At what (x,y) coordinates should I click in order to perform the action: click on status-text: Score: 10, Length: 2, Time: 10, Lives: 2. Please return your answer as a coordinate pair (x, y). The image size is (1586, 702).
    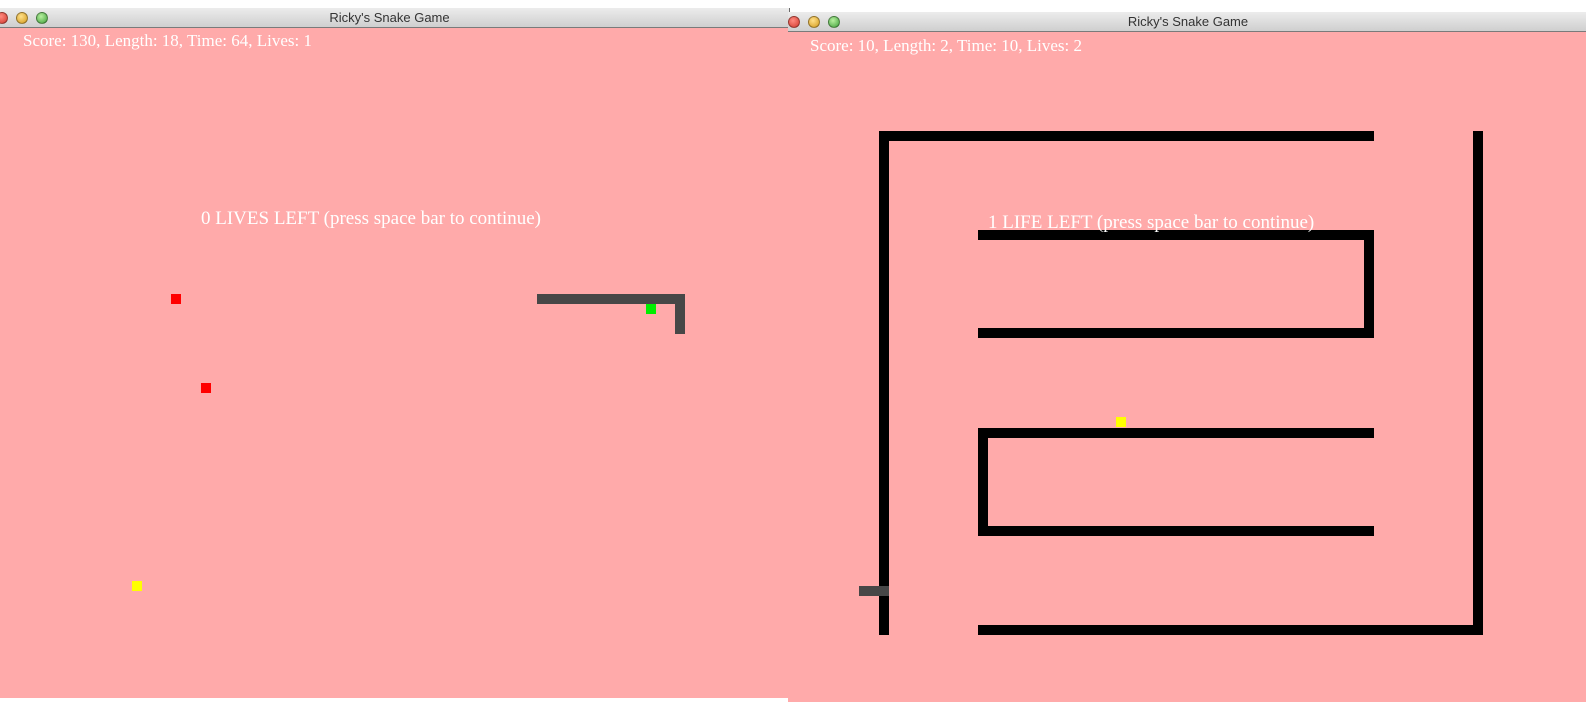
    Looking at the image, I should click on (946, 45).